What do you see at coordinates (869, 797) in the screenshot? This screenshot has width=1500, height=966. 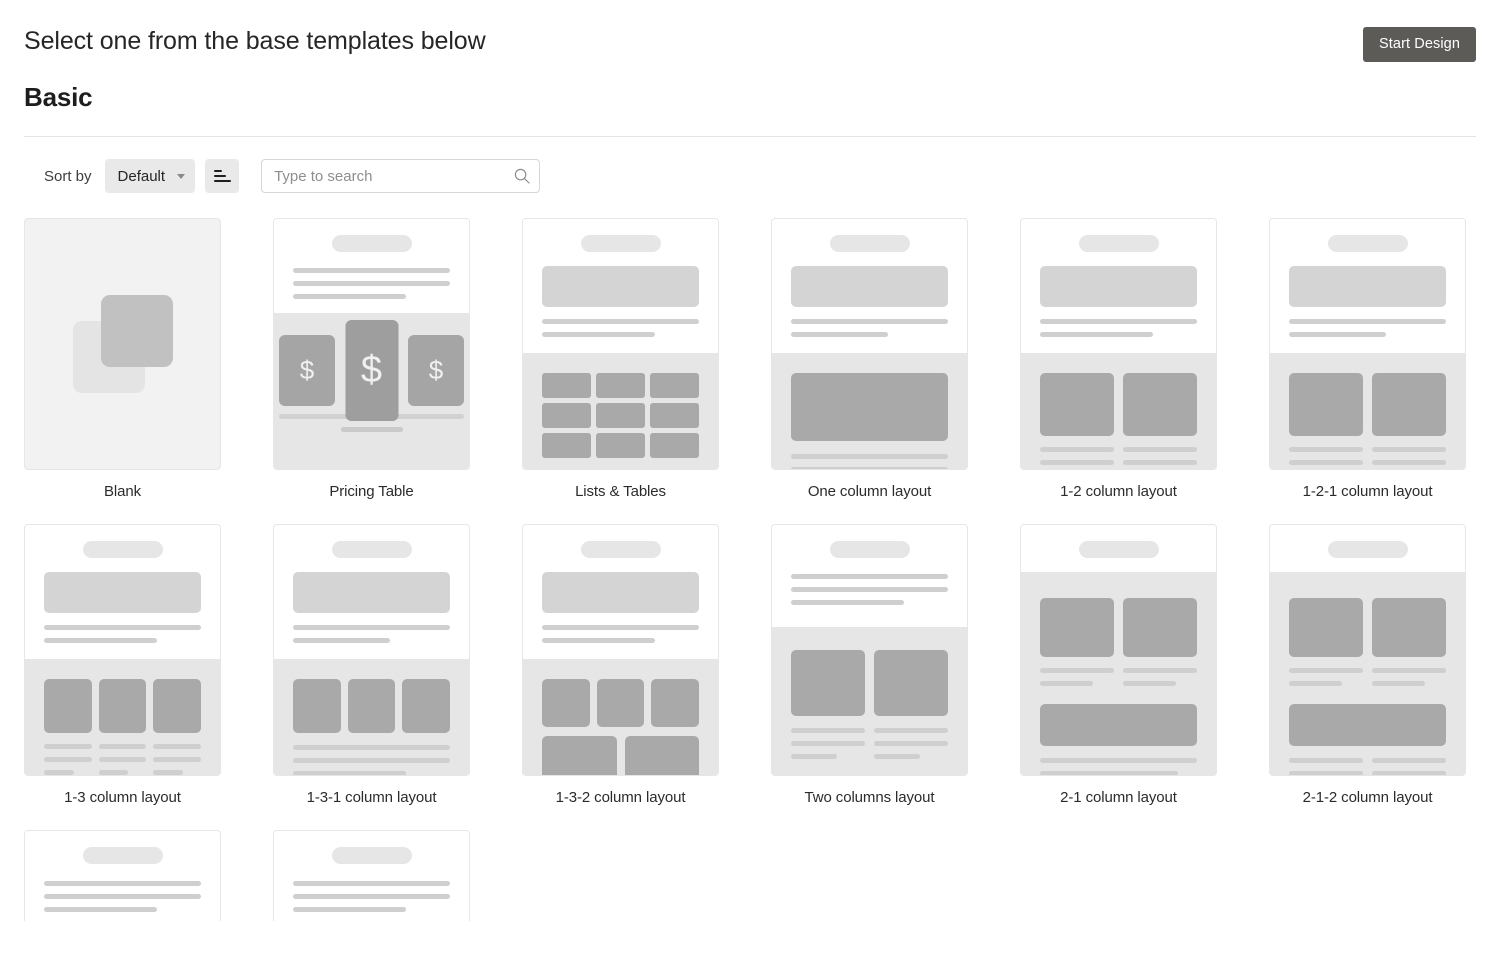 I see `template-label: Two columns layout` at bounding box center [869, 797].